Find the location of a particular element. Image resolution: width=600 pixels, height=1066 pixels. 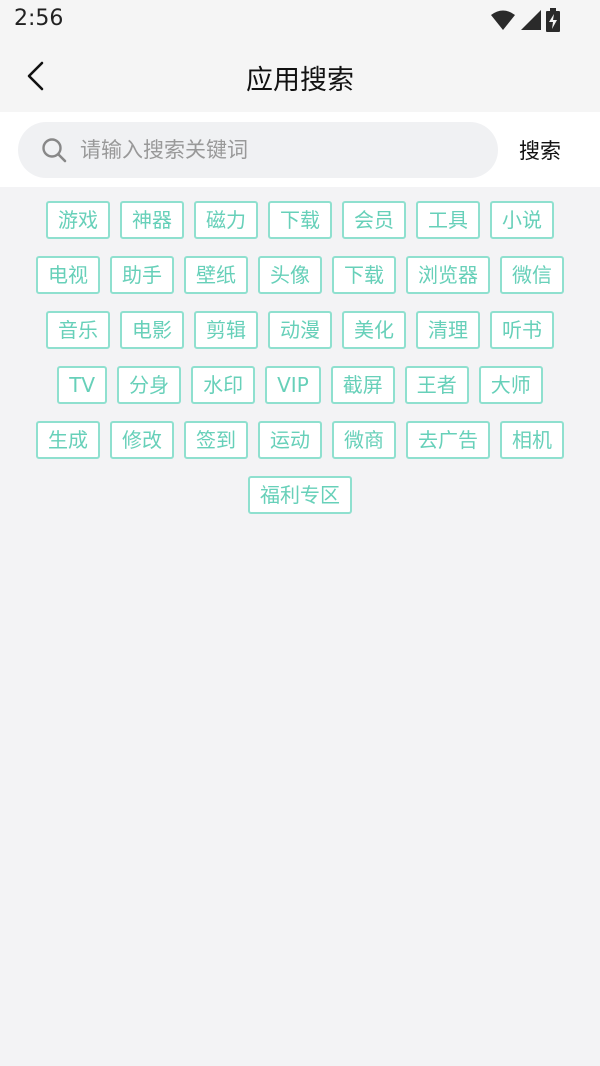

search-button: 搜索 is located at coordinates (540, 150).